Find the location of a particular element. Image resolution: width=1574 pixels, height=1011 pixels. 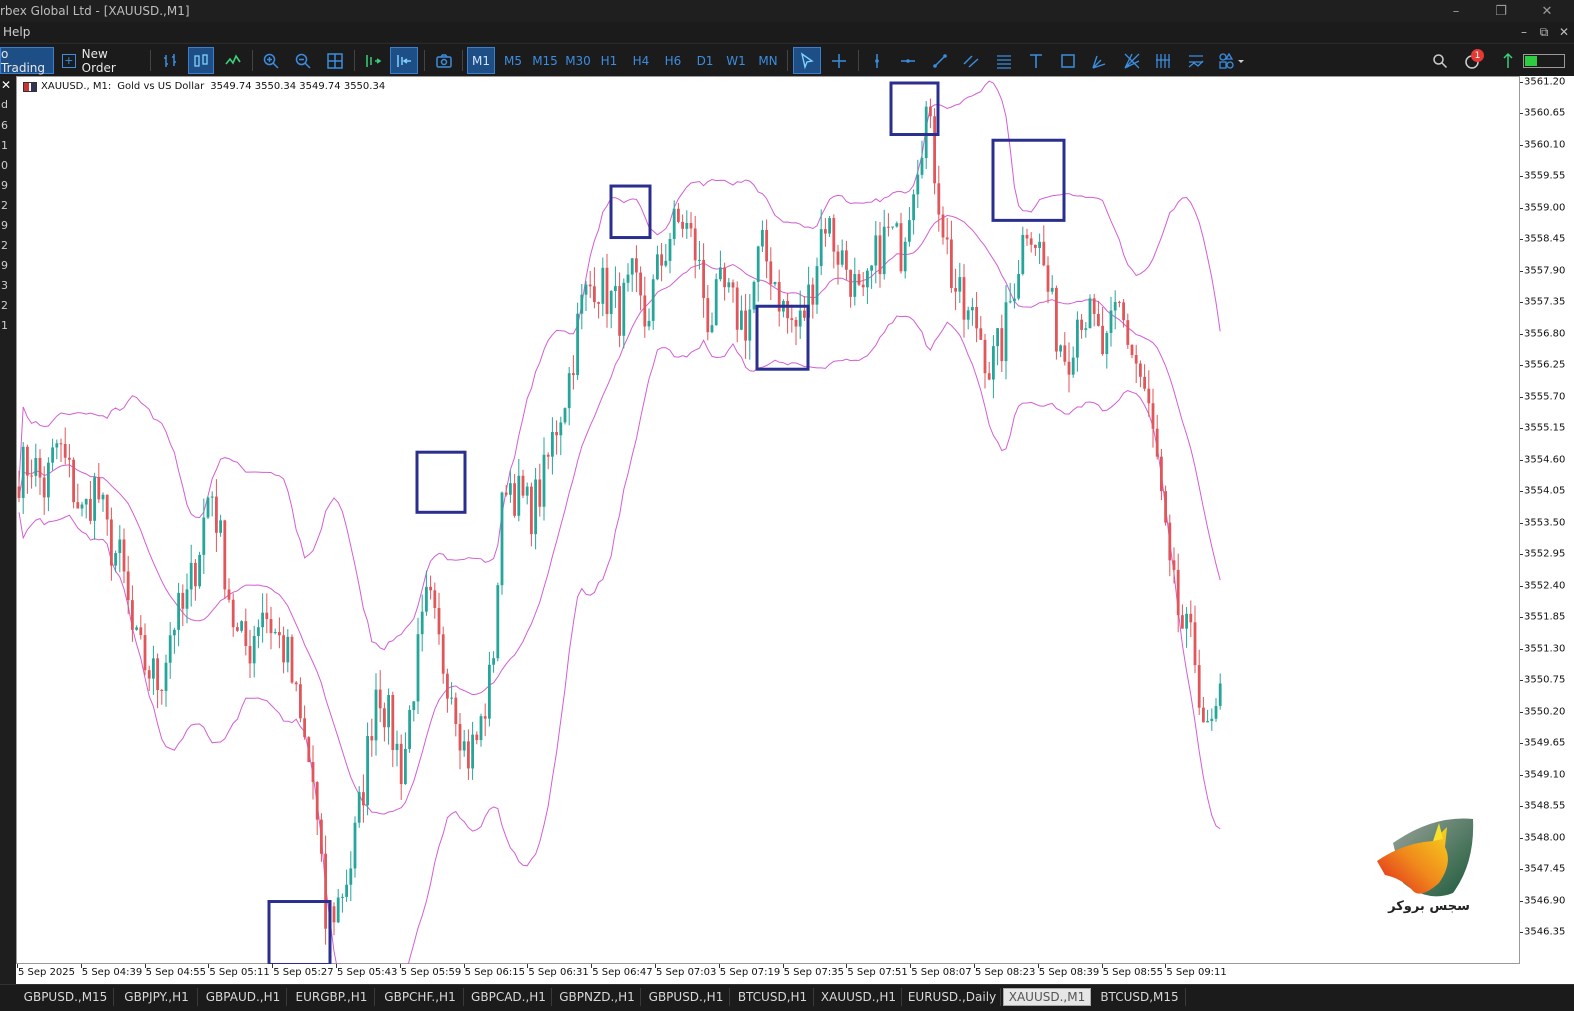

maximize-button: ❐ is located at coordinates (1501, 11).